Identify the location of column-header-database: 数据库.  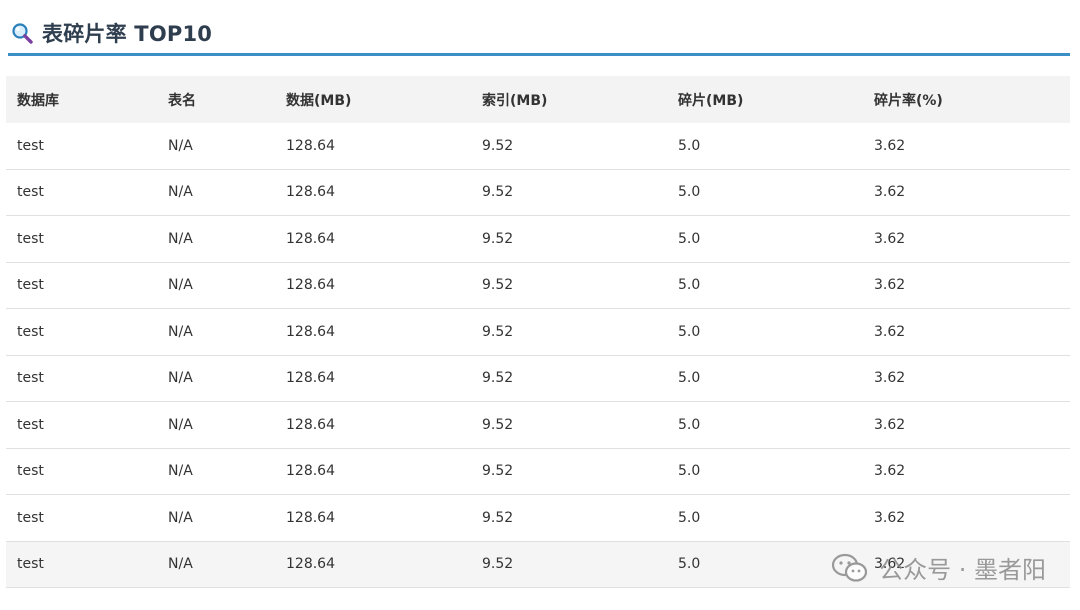
(38, 100).